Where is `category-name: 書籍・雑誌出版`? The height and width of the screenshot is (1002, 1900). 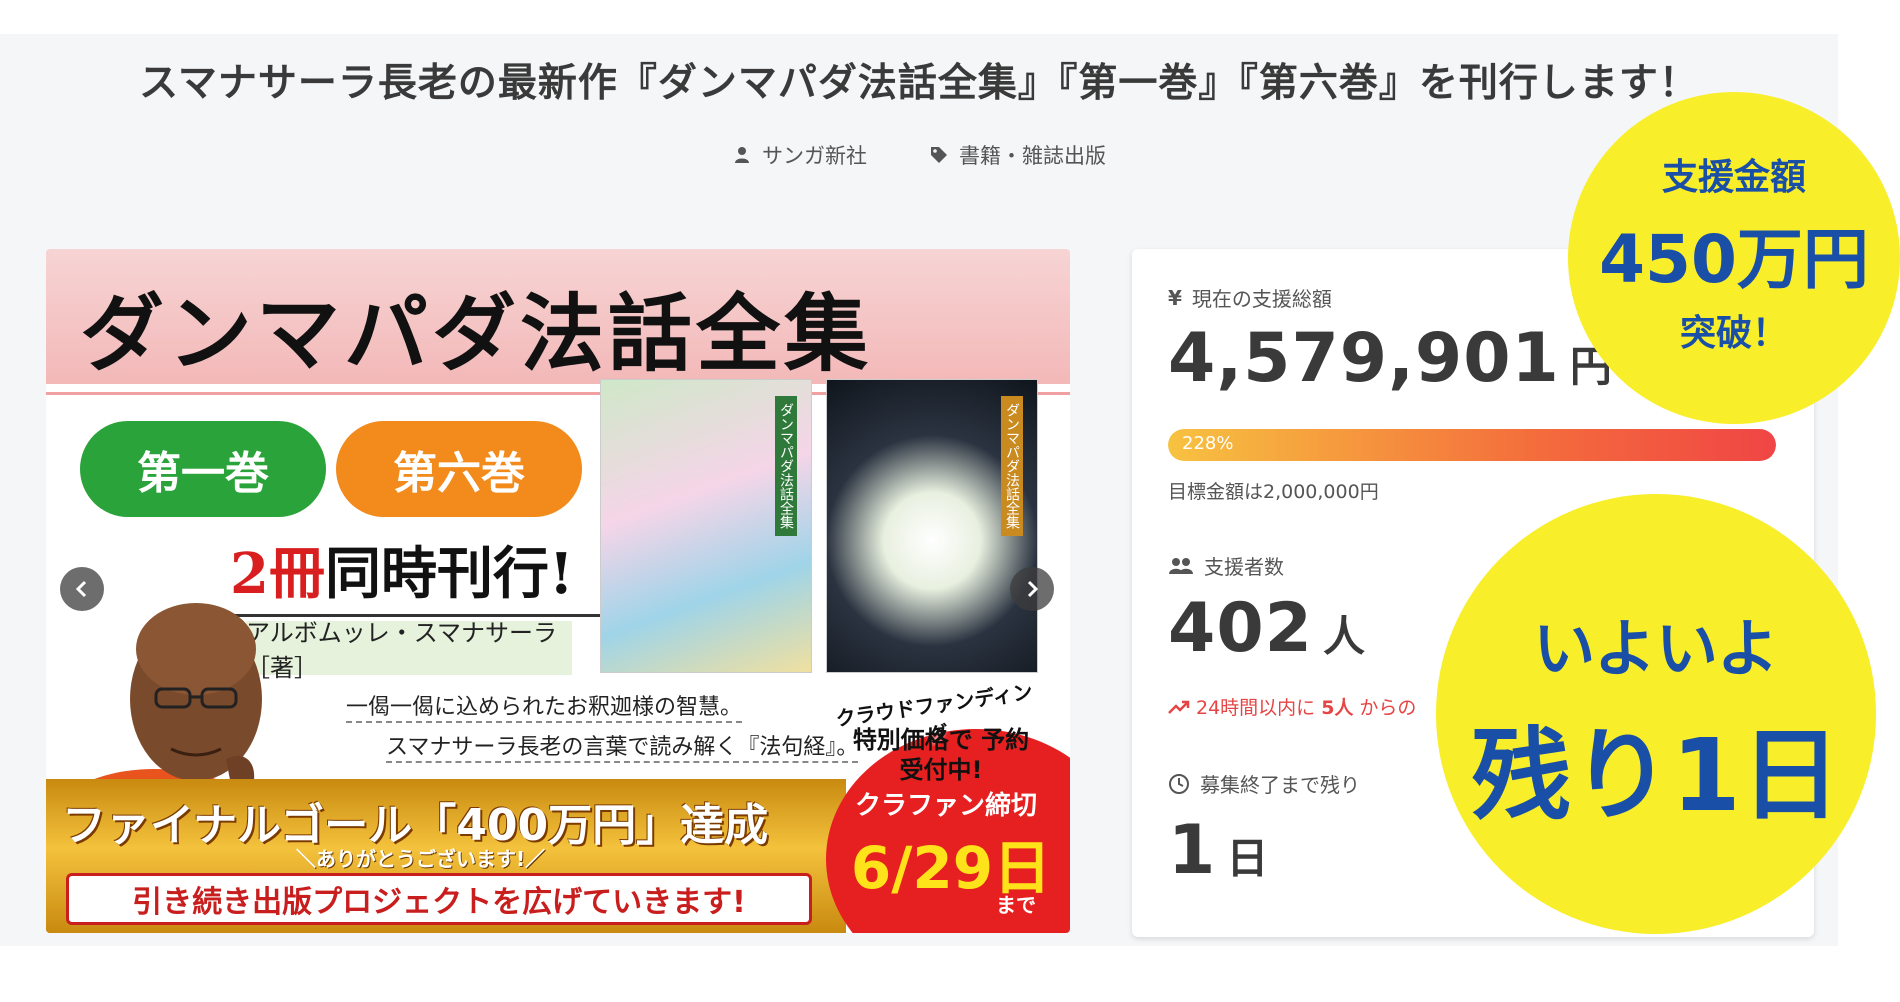 category-name: 書籍・雑誌出版 is located at coordinates (1032, 156).